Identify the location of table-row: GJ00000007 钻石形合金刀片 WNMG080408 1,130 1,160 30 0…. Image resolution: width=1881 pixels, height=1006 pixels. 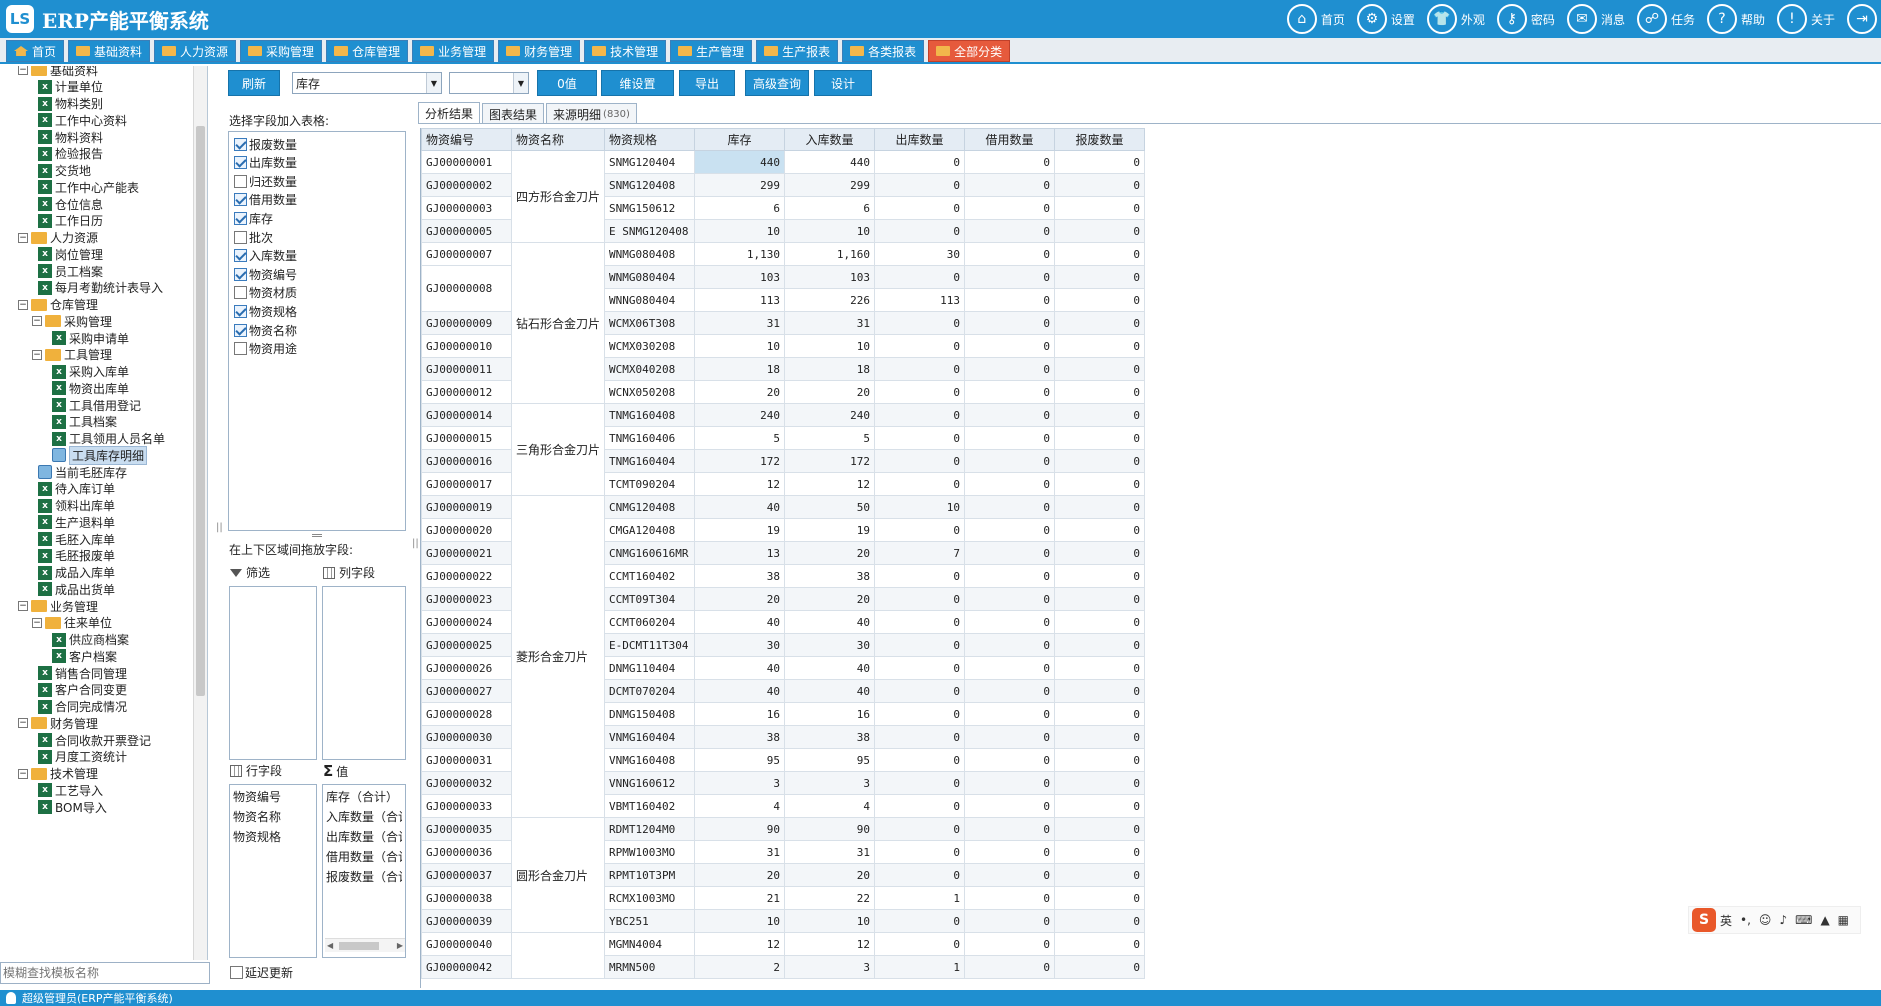
(783, 323).